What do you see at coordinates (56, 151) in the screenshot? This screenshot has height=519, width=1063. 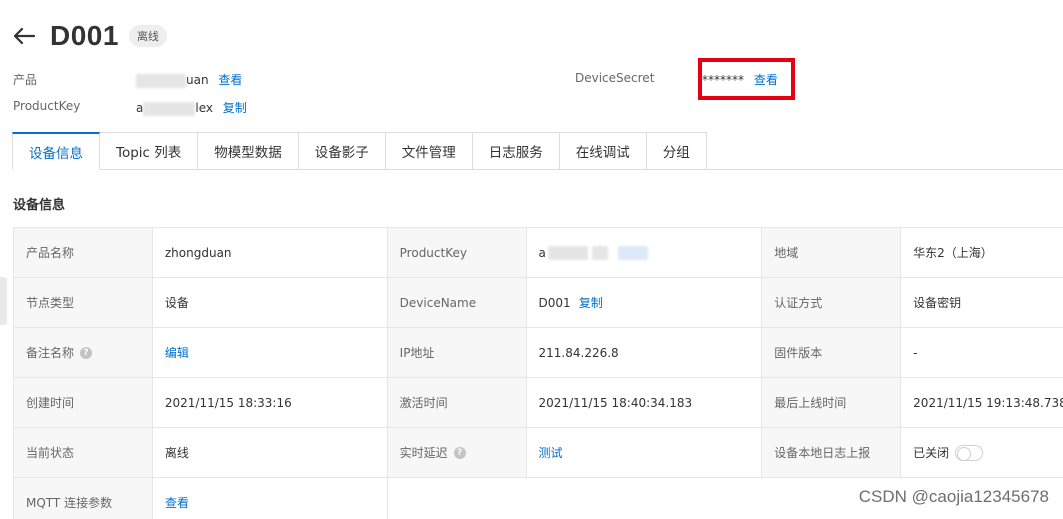 I see `tab-device-info: 设备信息` at bounding box center [56, 151].